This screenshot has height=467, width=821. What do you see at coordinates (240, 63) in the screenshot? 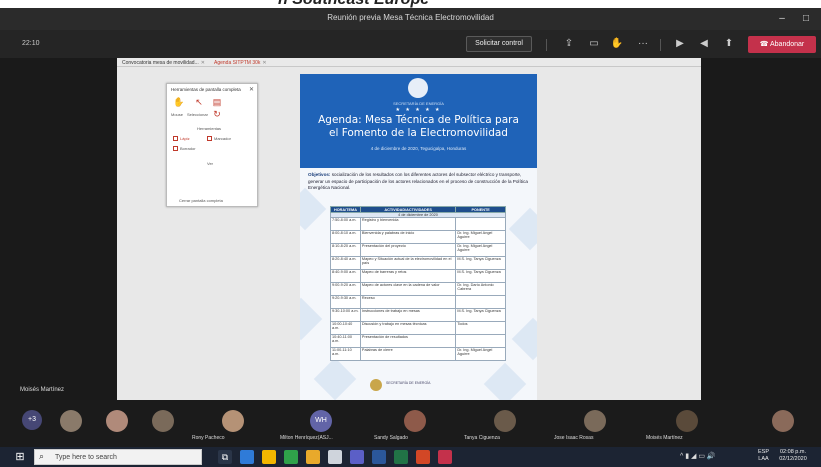
I see `document-tab-active: Agenda SITPTM 30k ✕` at bounding box center [240, 63].